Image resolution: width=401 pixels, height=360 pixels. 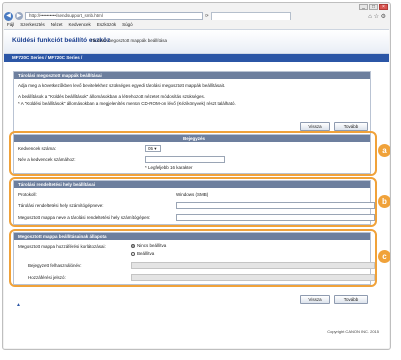 What do you see at coordinates (192, 236) in the screenshot?
I see `folder-status-header: Megosztott mappa beállításainak állapota` at bounding box center [192, 236].